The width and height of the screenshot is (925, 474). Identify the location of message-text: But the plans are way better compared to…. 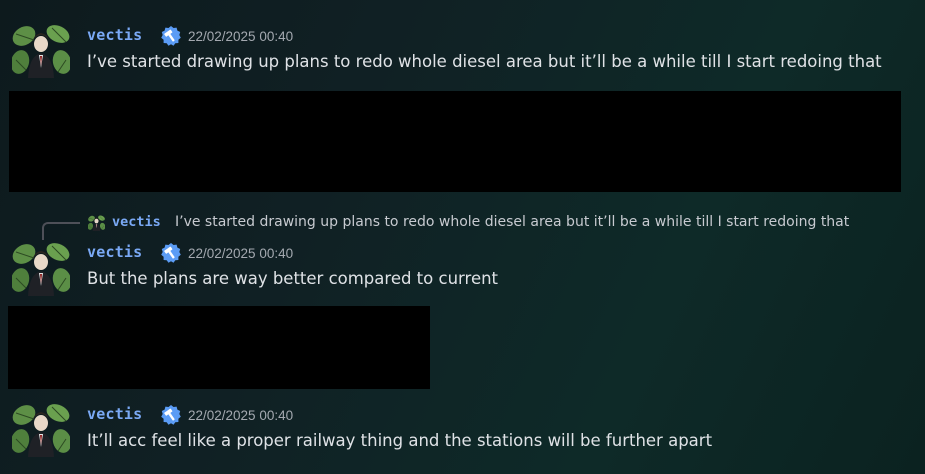
(293, 278).